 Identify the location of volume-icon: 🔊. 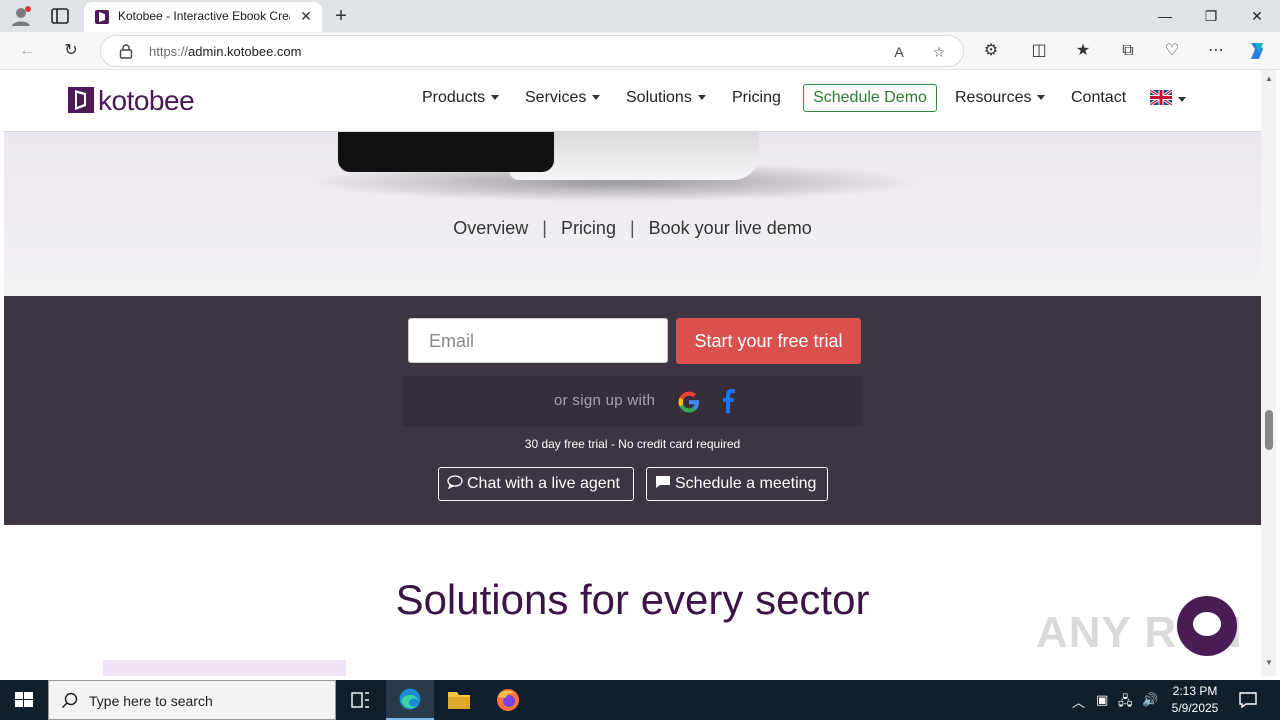
(1150, 700).